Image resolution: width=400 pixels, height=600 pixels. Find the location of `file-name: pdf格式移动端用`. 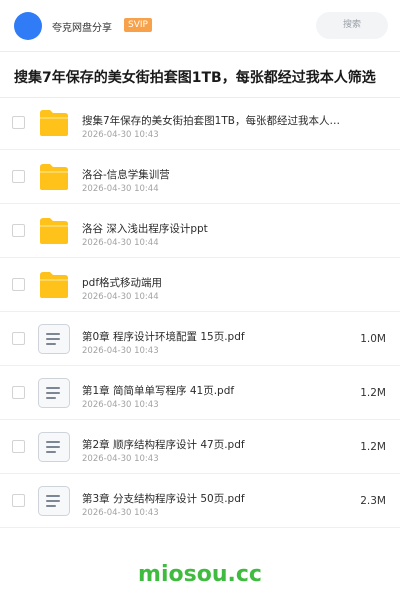

file-name: pdf格式移动端用 is located at coordinates (218, 282).